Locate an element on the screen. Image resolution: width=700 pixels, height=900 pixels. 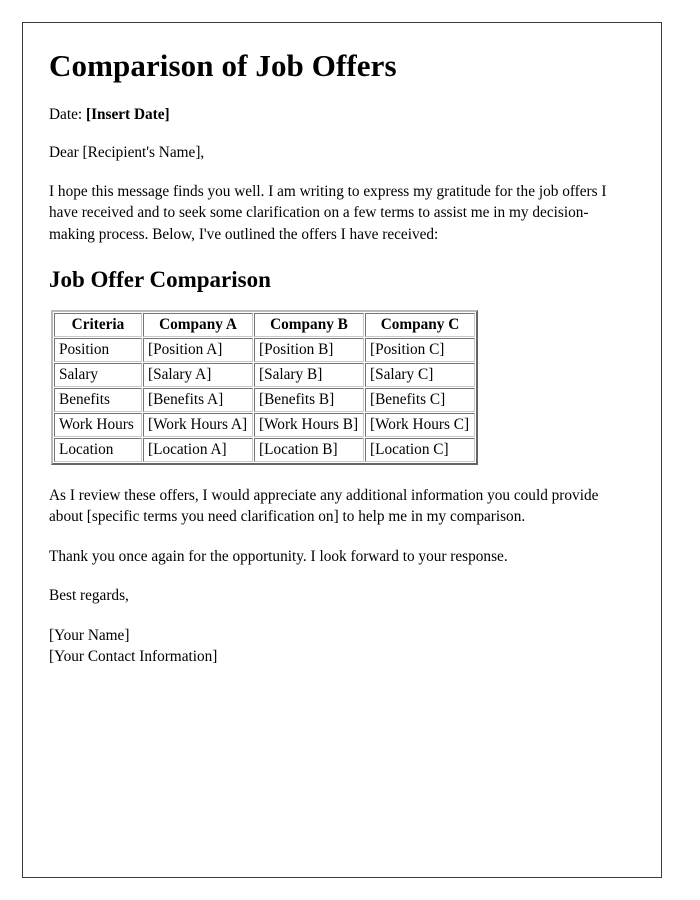
table-cell-company-b: [Position B] is located at coordinates (309, 349).